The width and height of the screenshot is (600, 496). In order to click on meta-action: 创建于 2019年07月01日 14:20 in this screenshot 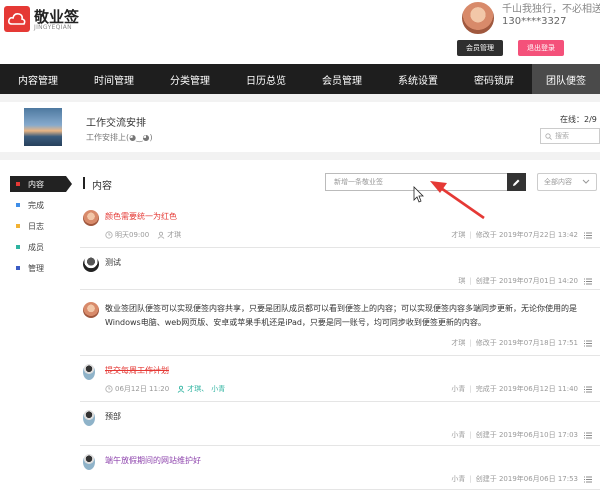, I will do `click(526, 281)`.